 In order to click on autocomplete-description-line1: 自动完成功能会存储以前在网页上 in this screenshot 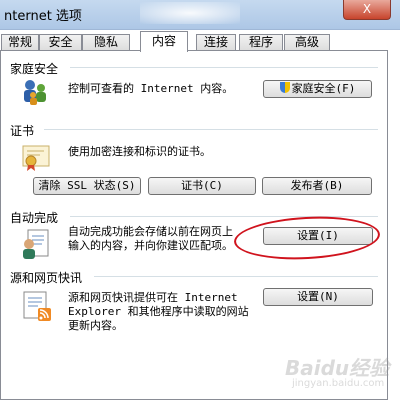, I will do `click(150, 231)`.